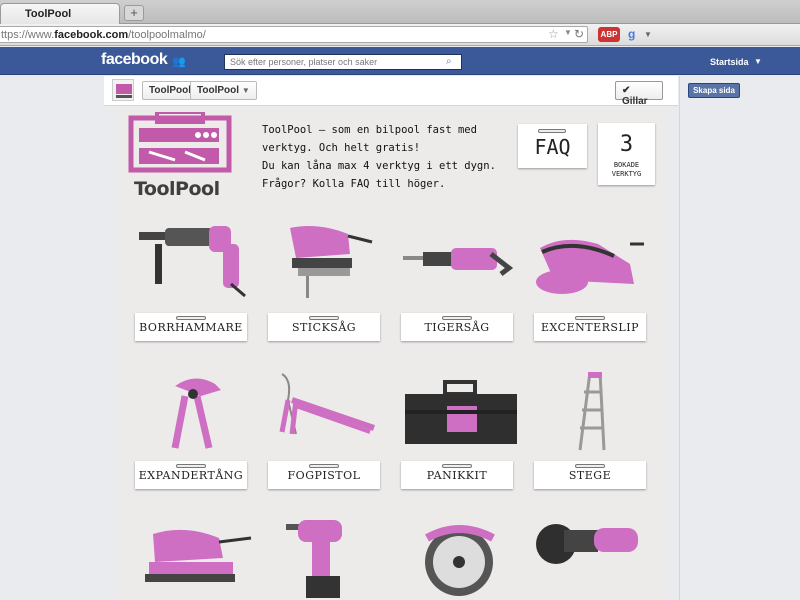 The height and width of the screenshot is (600, 800). Describe the element at coordinates (461, 412) in the screenshot. I see `toolbox-icon` at that location.